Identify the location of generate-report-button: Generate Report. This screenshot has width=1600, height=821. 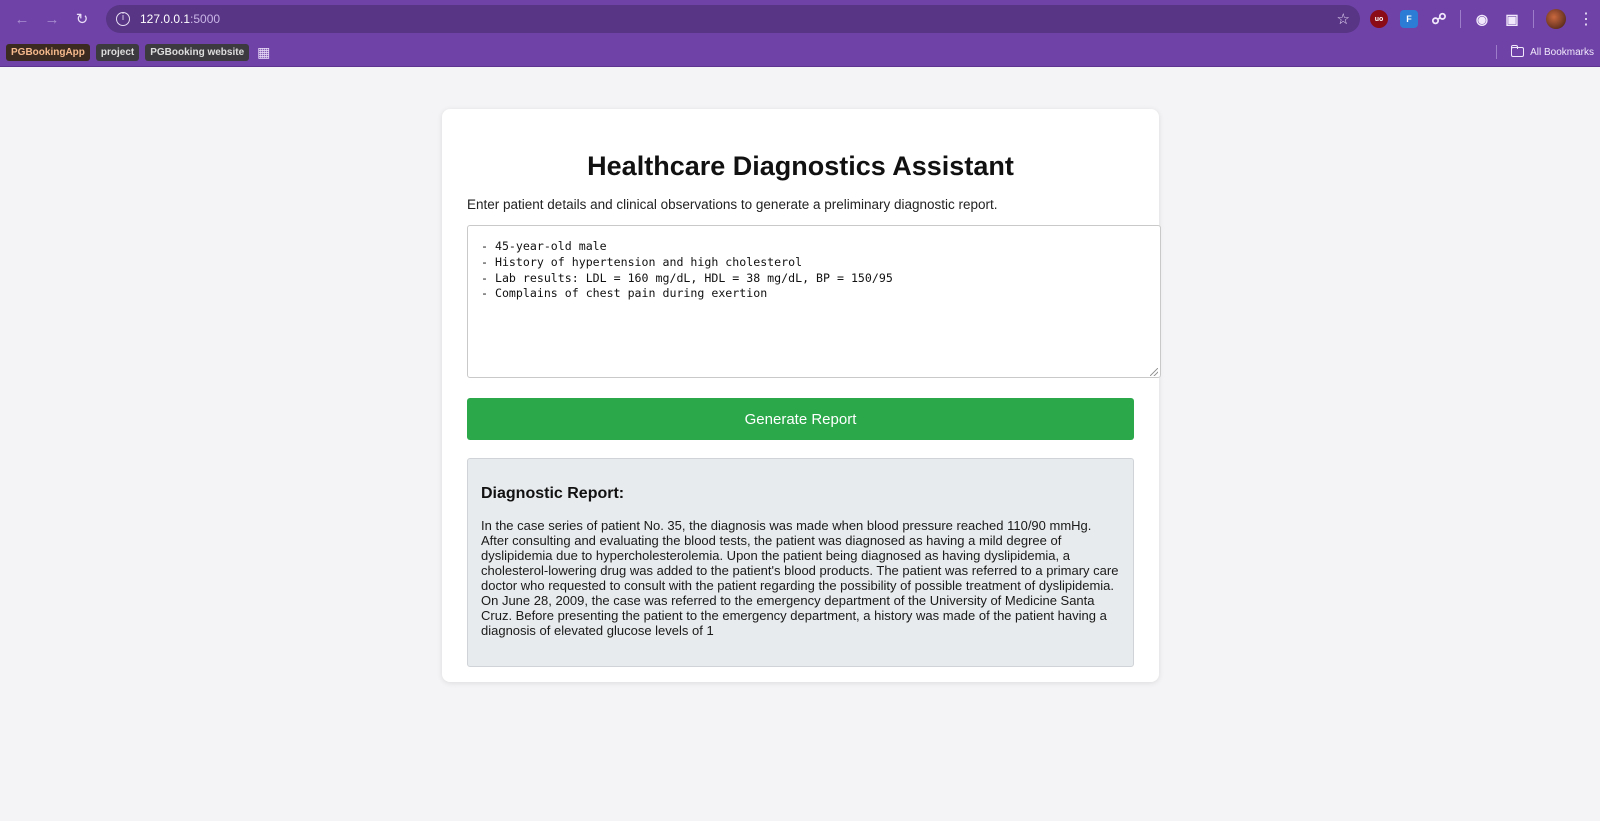
(800, 419).